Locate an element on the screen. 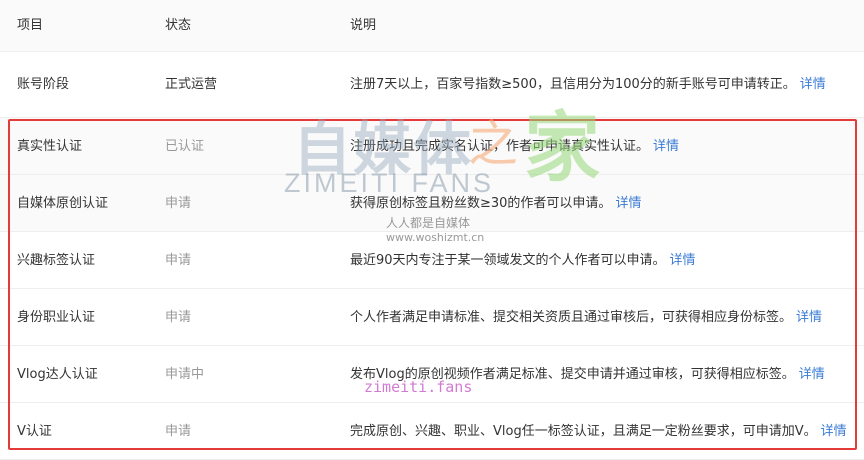 The height and width of the screenshot is (460, 864). row-status: 申请中 is located at coordinates (185, 374).